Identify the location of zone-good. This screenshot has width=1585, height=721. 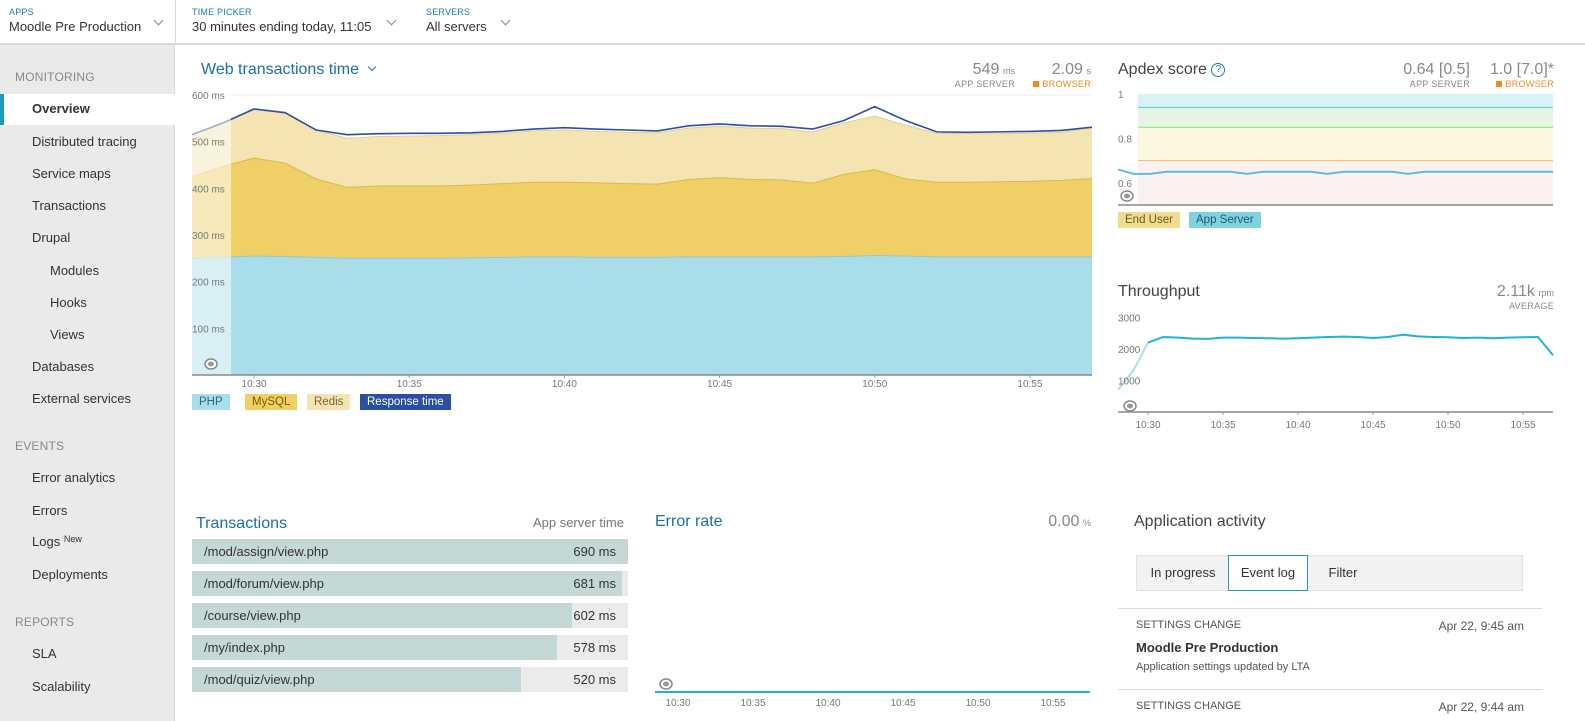
(1345, 117).